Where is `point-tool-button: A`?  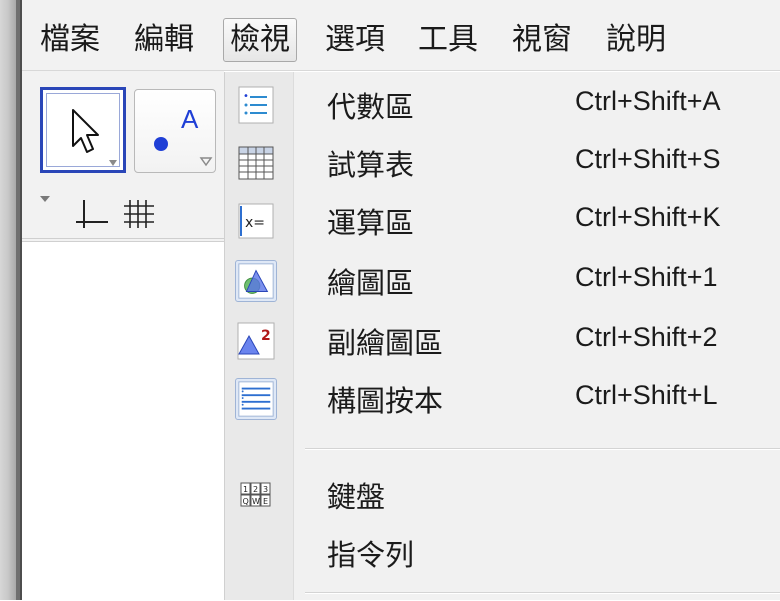
point-tool-button: A is located at coordinates (175, 131).